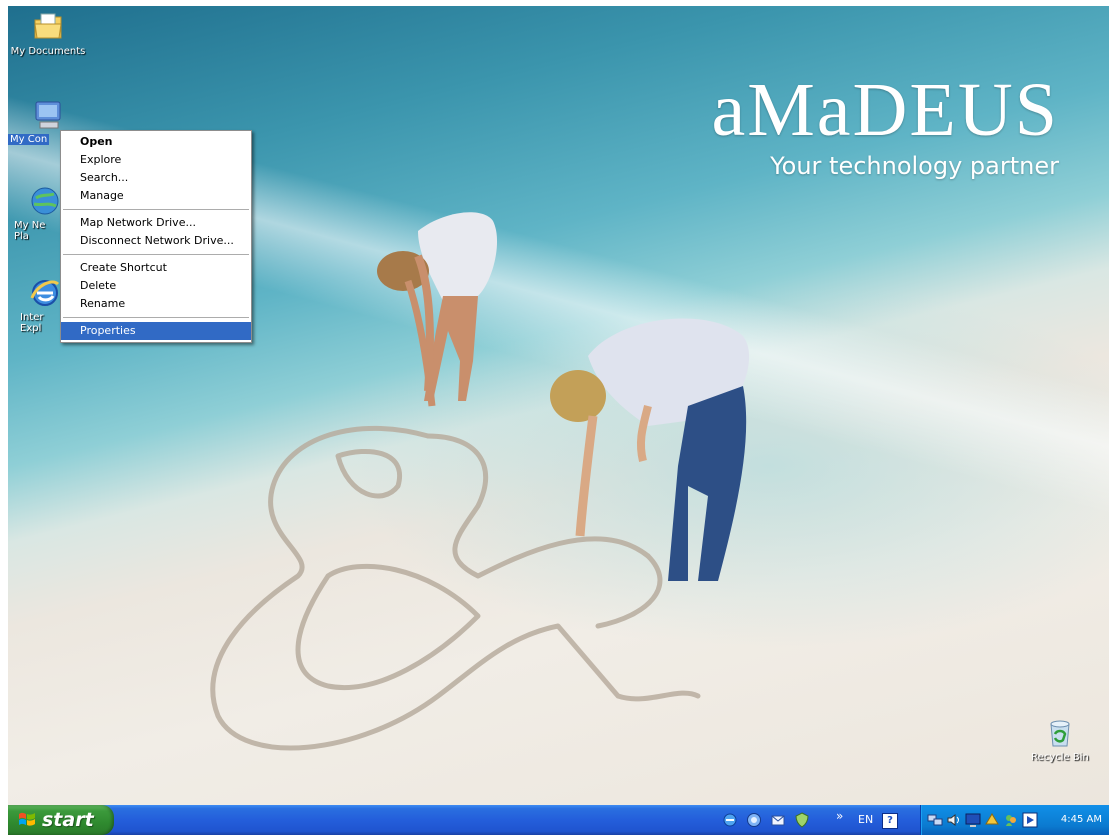  Describe the element at coordinates (437, 309) in the screenshot. I see `woman-figure` at that location.